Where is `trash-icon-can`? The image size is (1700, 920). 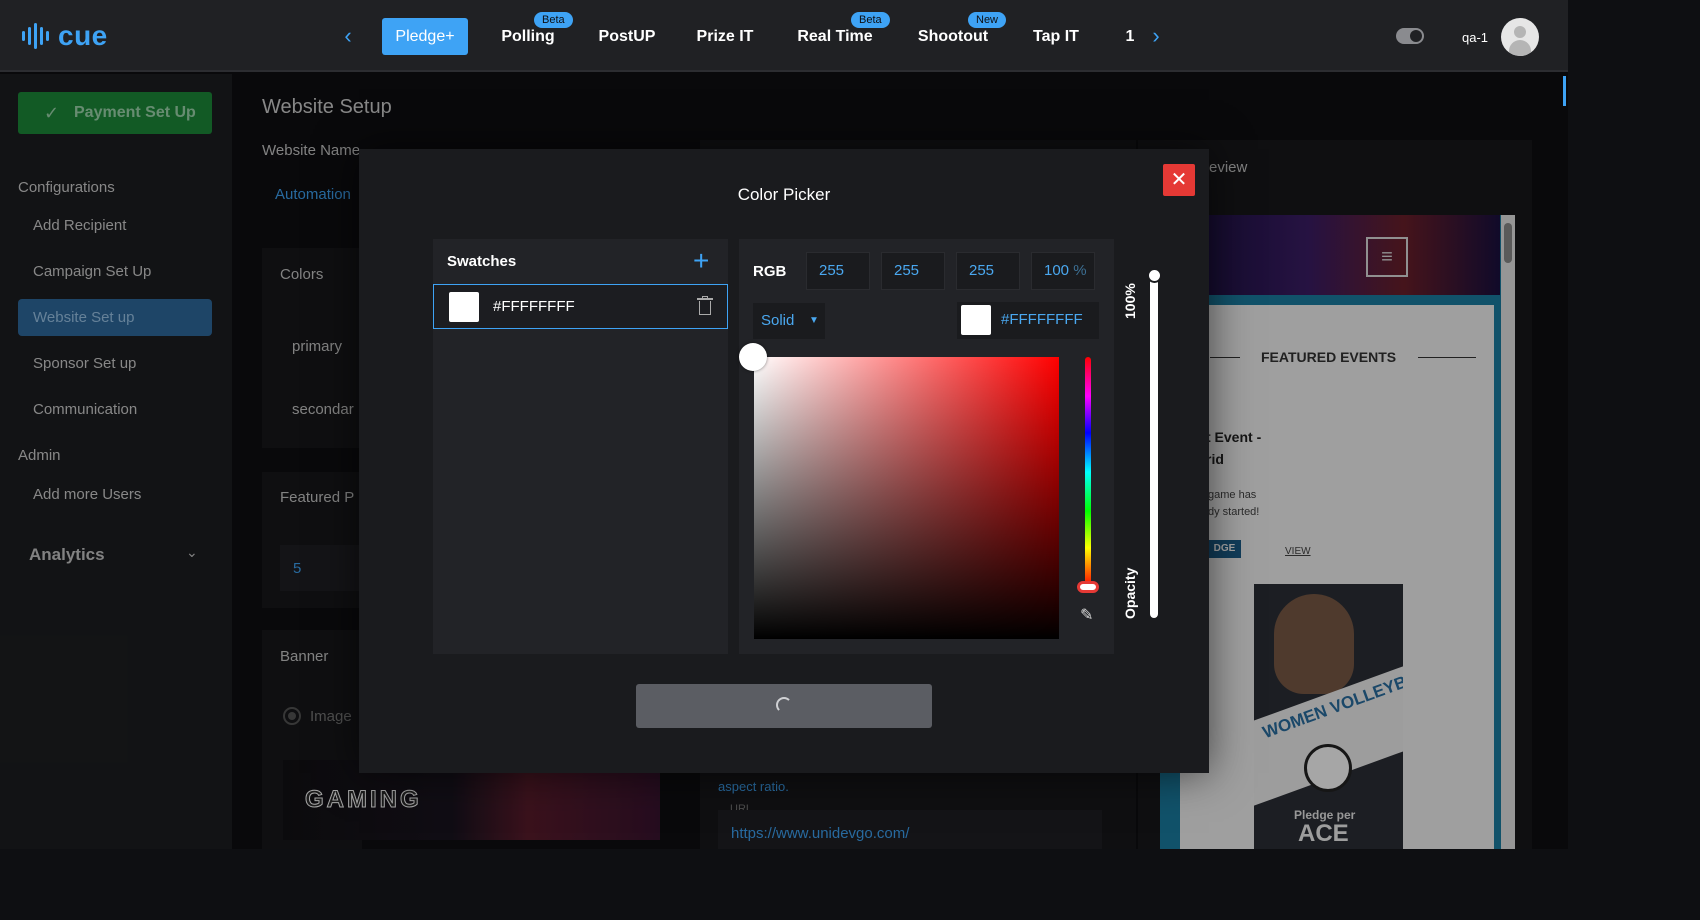 trash-icon-can is located at coordinates (705, 308).